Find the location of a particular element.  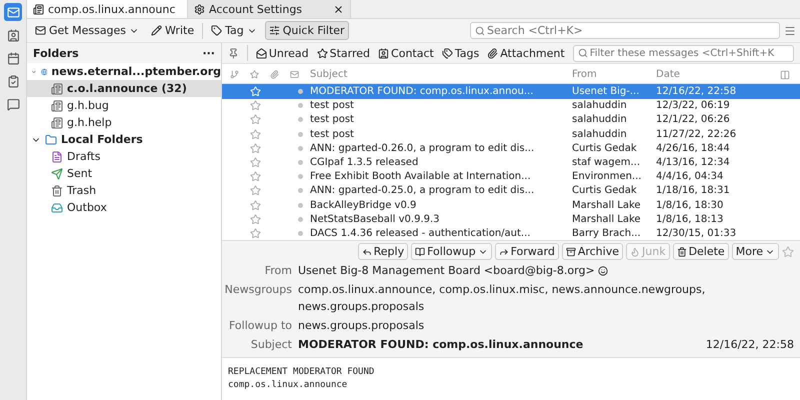

search-icon is located at coordinates (480, 31).